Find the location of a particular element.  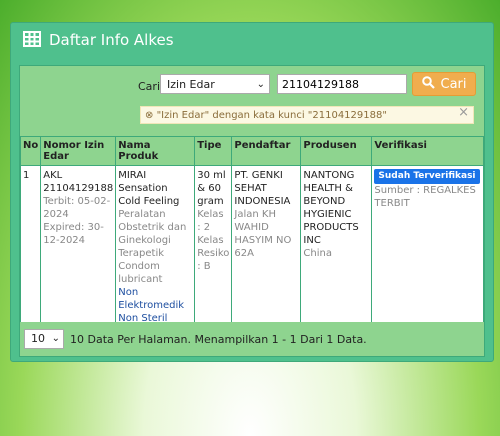

search-button: Cari is located at coordinates (444, 84).